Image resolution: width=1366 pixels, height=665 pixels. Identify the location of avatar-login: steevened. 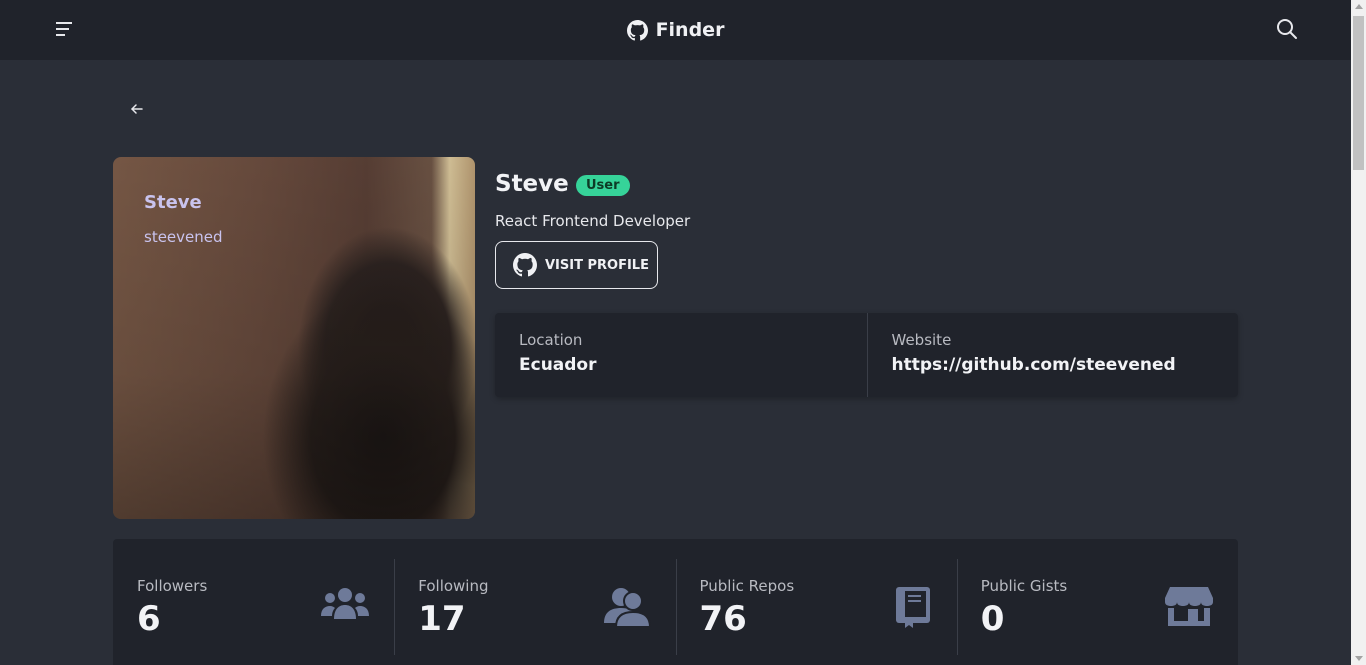
(183, 237).